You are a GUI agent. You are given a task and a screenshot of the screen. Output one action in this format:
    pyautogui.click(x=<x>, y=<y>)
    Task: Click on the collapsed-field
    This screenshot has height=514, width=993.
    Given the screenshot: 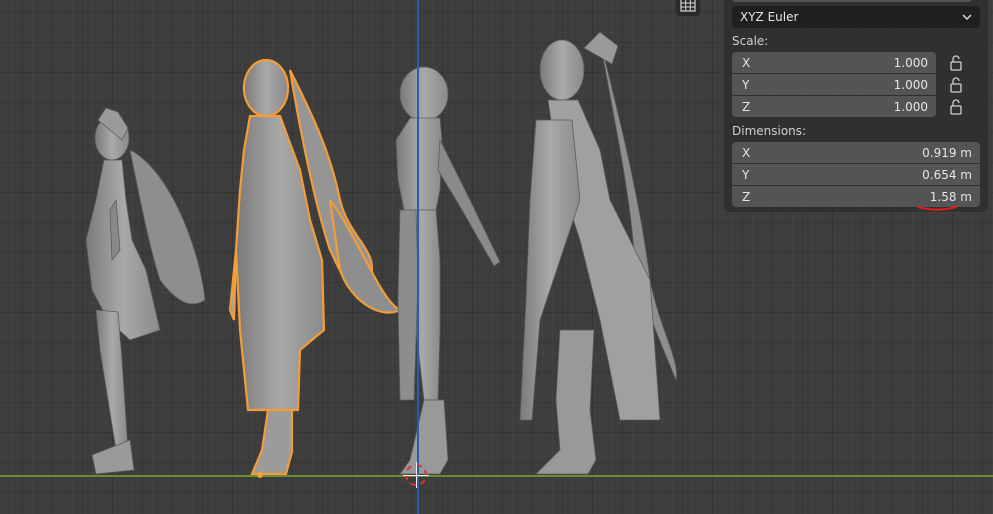 What is the action you would take?
    pyautogui.click(x=852, y=1)
    